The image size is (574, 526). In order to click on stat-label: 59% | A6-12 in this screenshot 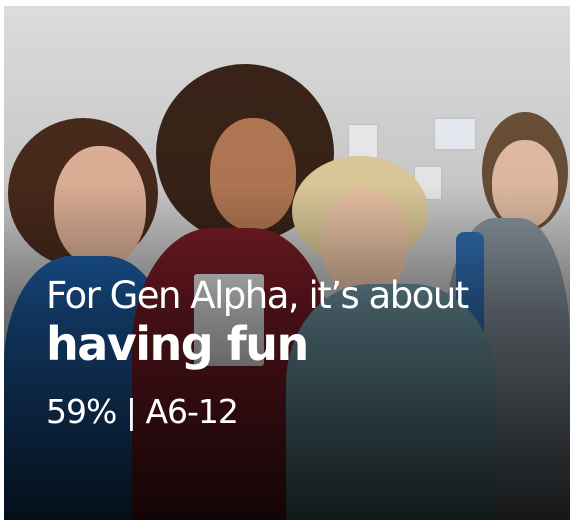, I will do `click(142, 411)`.